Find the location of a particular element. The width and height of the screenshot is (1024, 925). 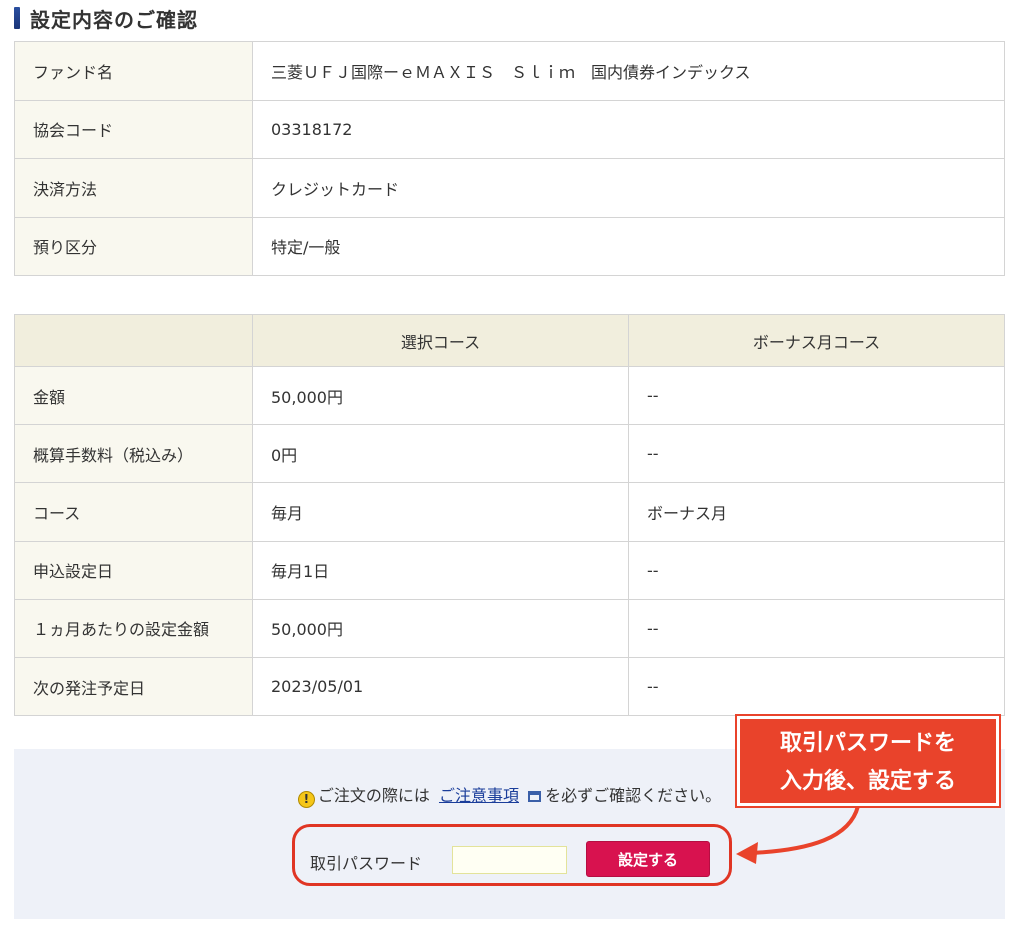

callout-line-1: 取引パスワードを is located at coordinates (867, 743).